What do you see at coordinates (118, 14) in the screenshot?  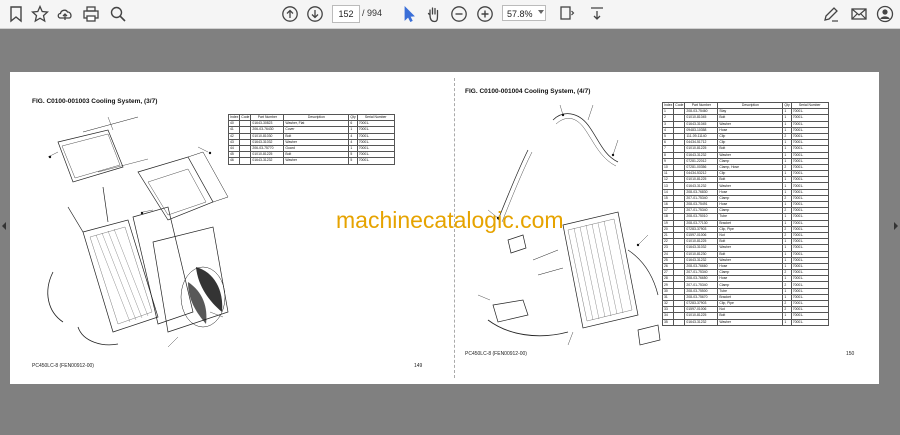 I see `search-icon` at bounding box center [118, 14].